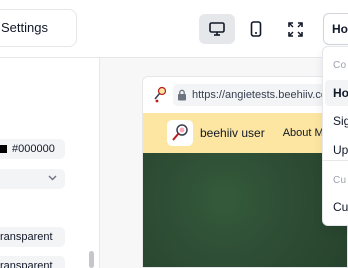  I want to click on mobile-icon, so click(256, 29).